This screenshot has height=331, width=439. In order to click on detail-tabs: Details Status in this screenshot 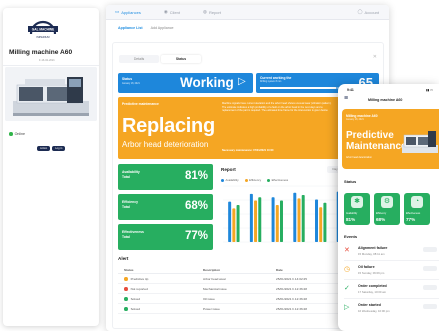, I will do `click(160, 59)`.